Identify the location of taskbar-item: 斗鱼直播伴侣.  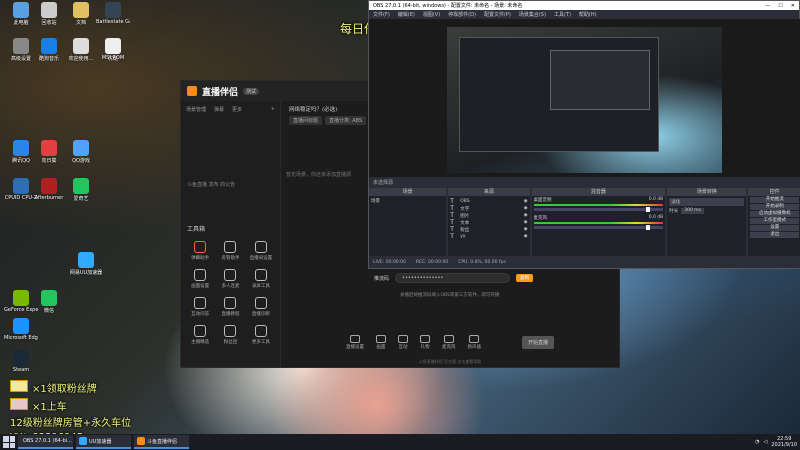
(161, 442).